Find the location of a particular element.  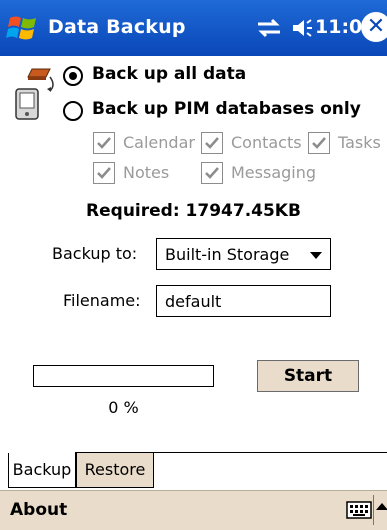

notes-checkbox is located at coordinates (104, 173).